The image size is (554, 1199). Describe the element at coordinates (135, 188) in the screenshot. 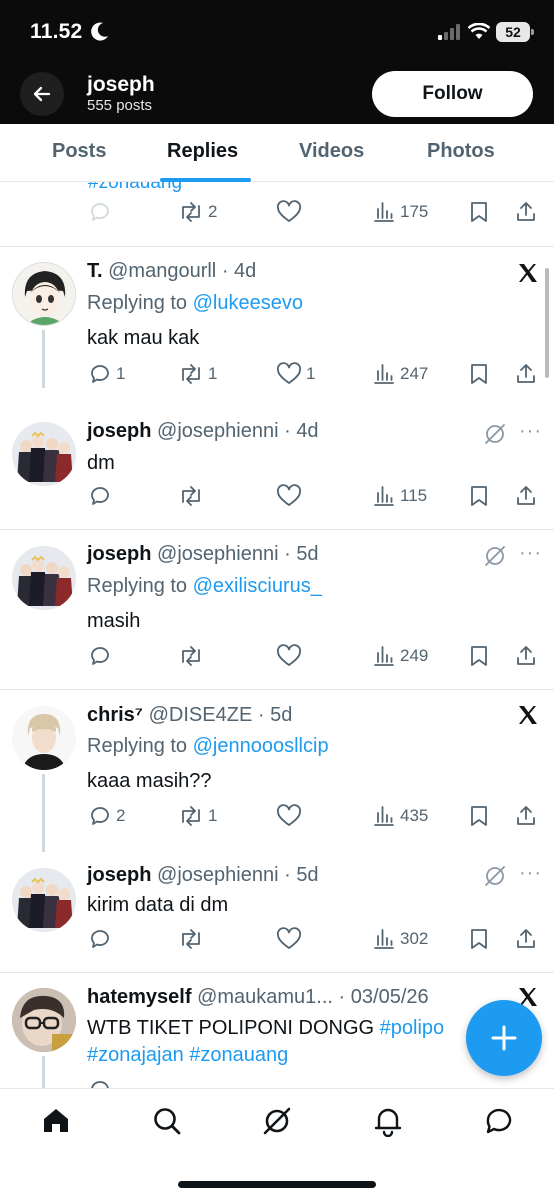

I see `post-hashtag: #zonauang` at that location.